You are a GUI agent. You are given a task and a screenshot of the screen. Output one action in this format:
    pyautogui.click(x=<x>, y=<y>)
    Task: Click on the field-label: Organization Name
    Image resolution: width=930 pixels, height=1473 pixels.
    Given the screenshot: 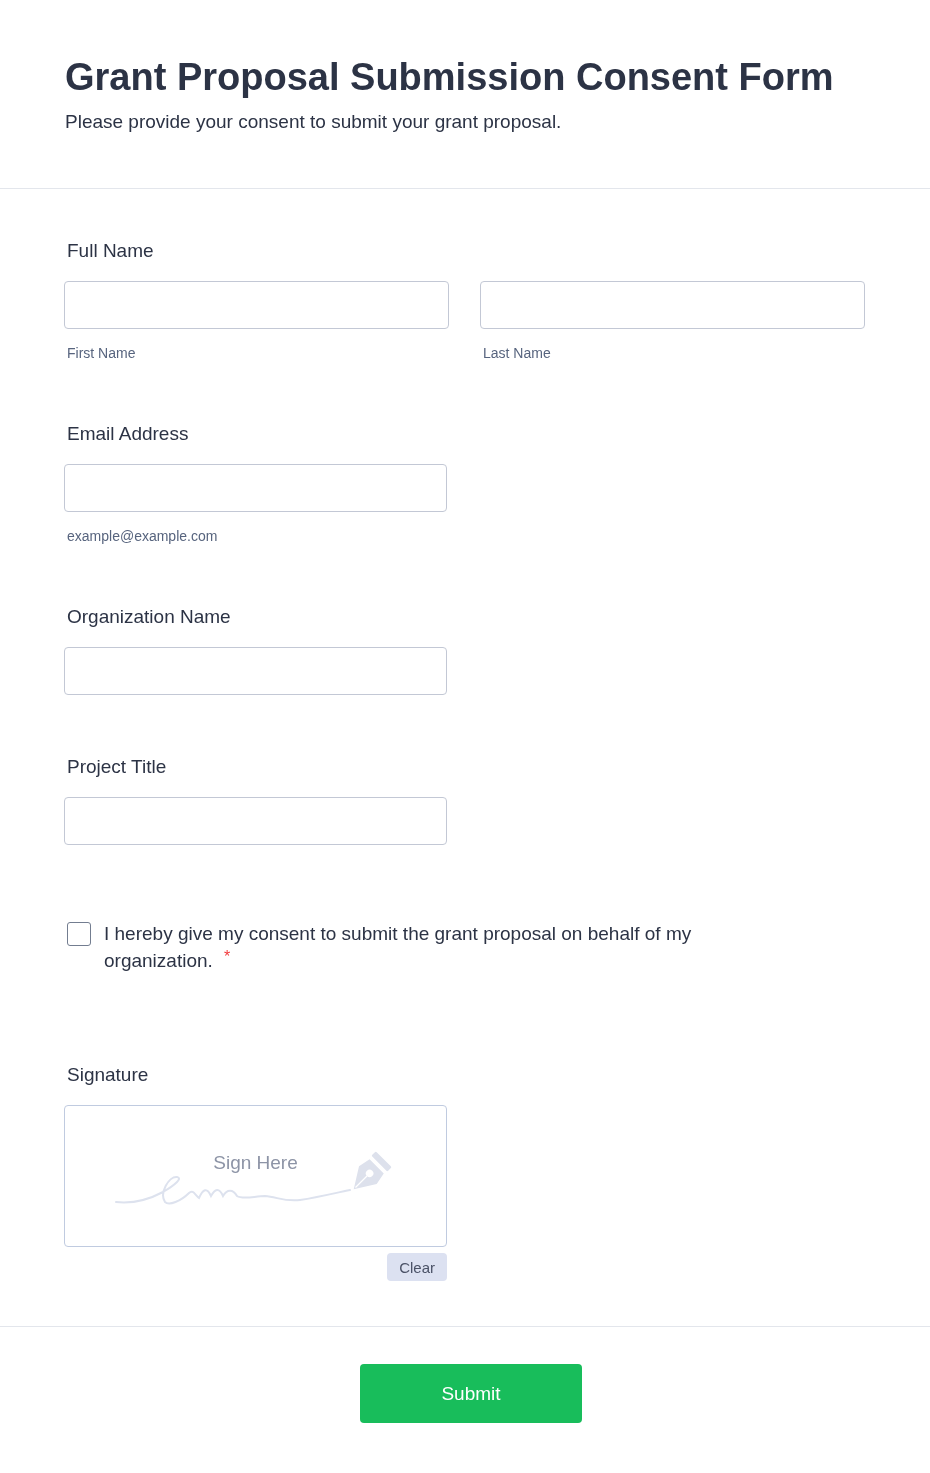 What is the action you would take?
    pyautogui.click(x=149, y=617)
    